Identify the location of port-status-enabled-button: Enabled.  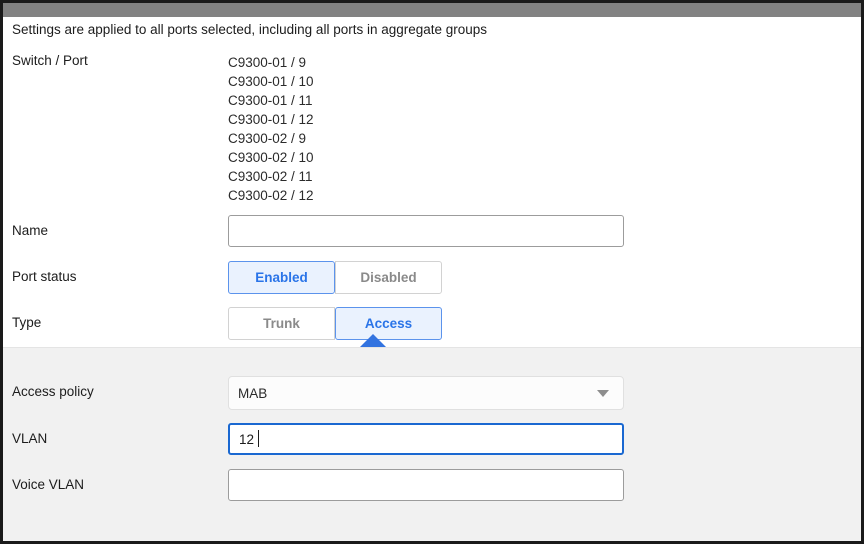
(281, 277).